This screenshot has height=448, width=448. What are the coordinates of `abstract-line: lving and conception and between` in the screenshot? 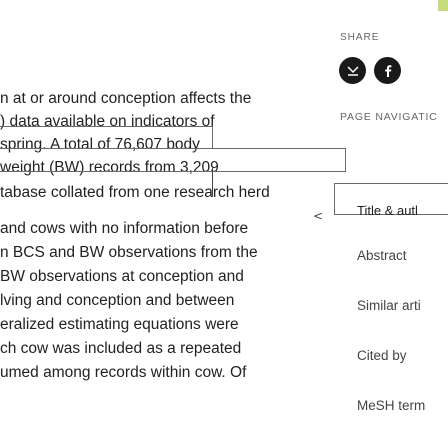 It's located at (117, 300).